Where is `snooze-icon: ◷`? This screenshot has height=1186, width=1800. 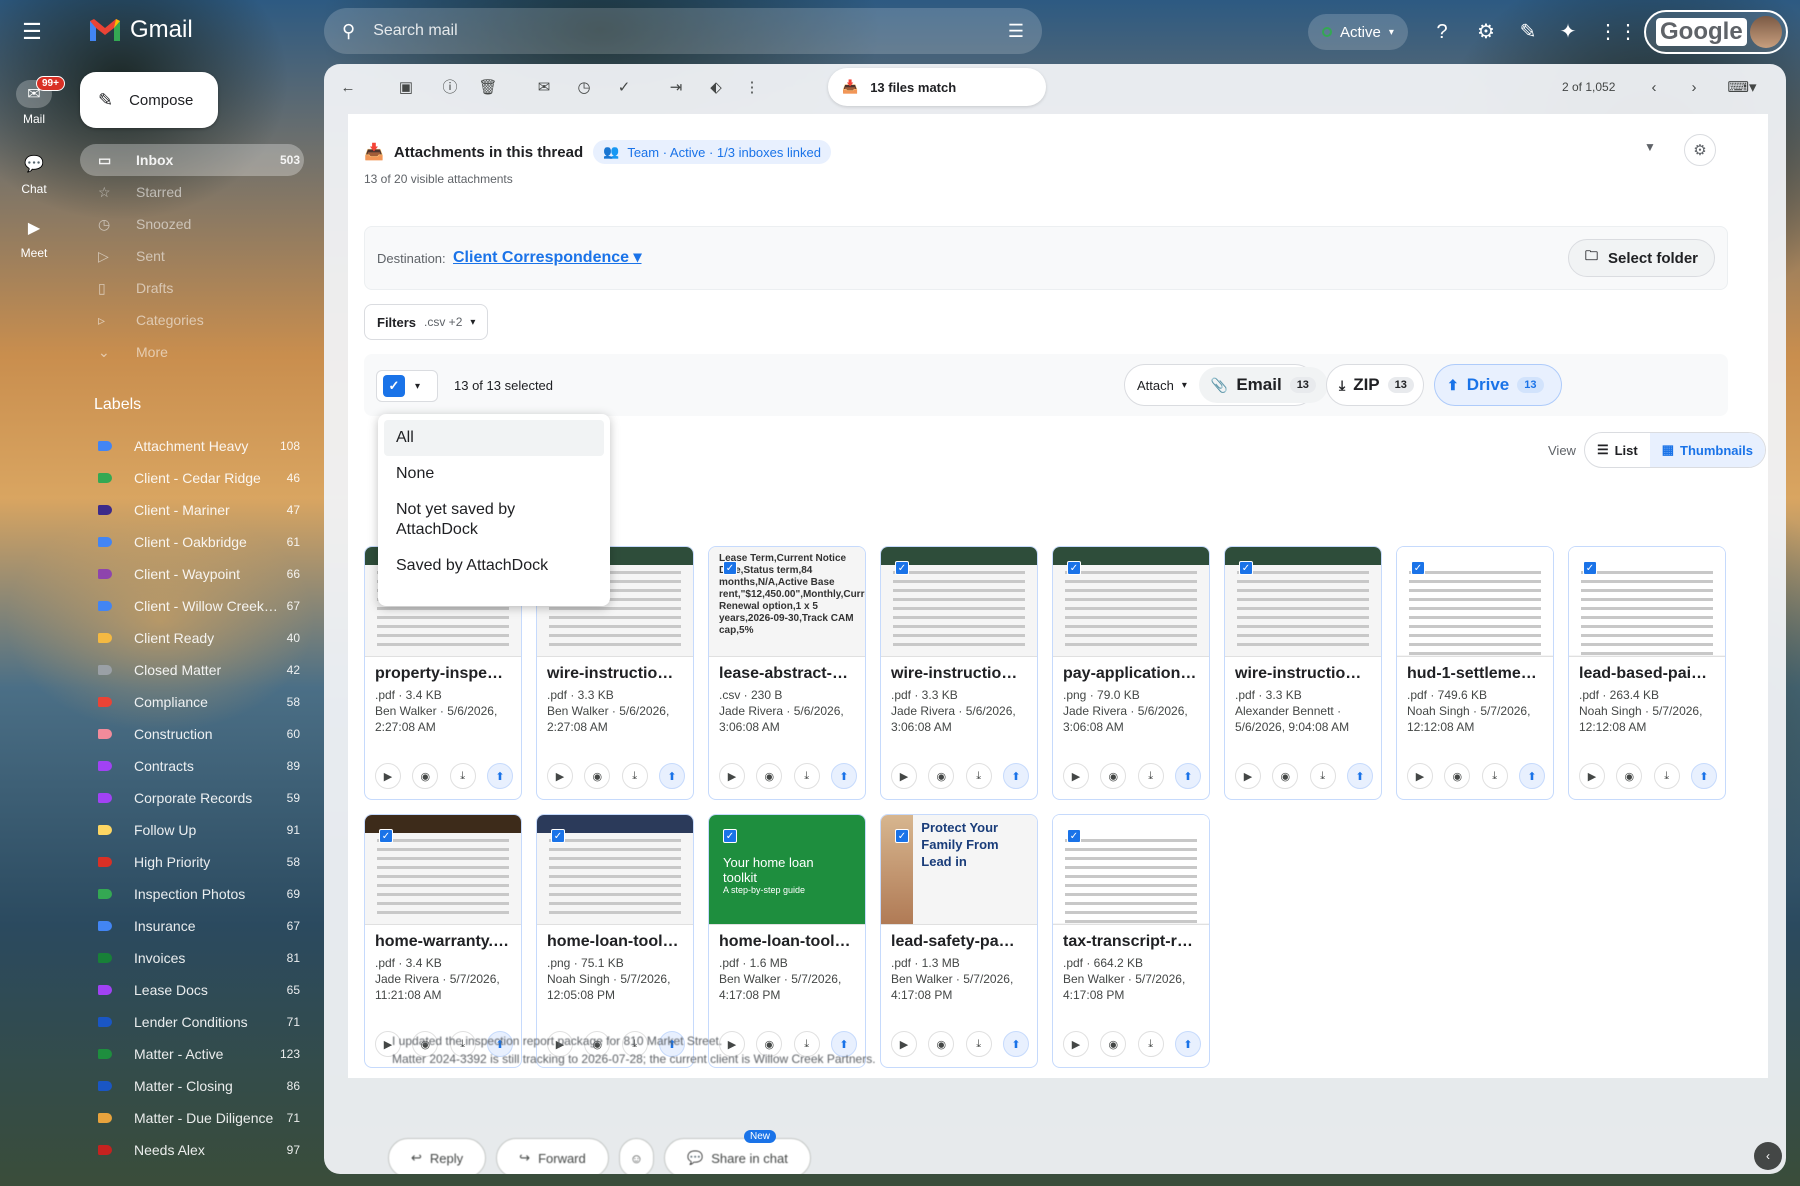 snooze-icon: ◷ is located at coordinates (584, 88).